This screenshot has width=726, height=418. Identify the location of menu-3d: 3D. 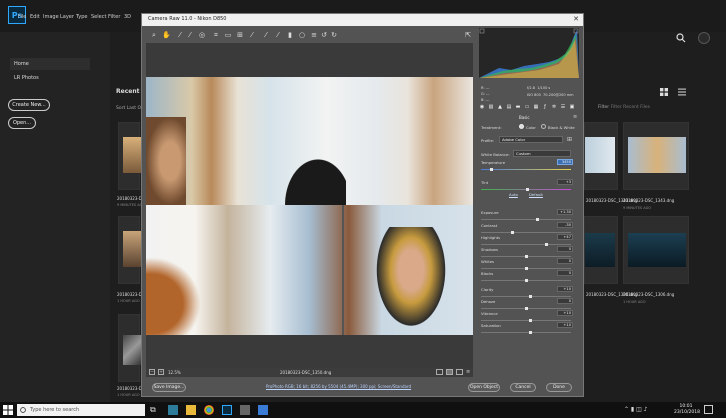
(127, 17).